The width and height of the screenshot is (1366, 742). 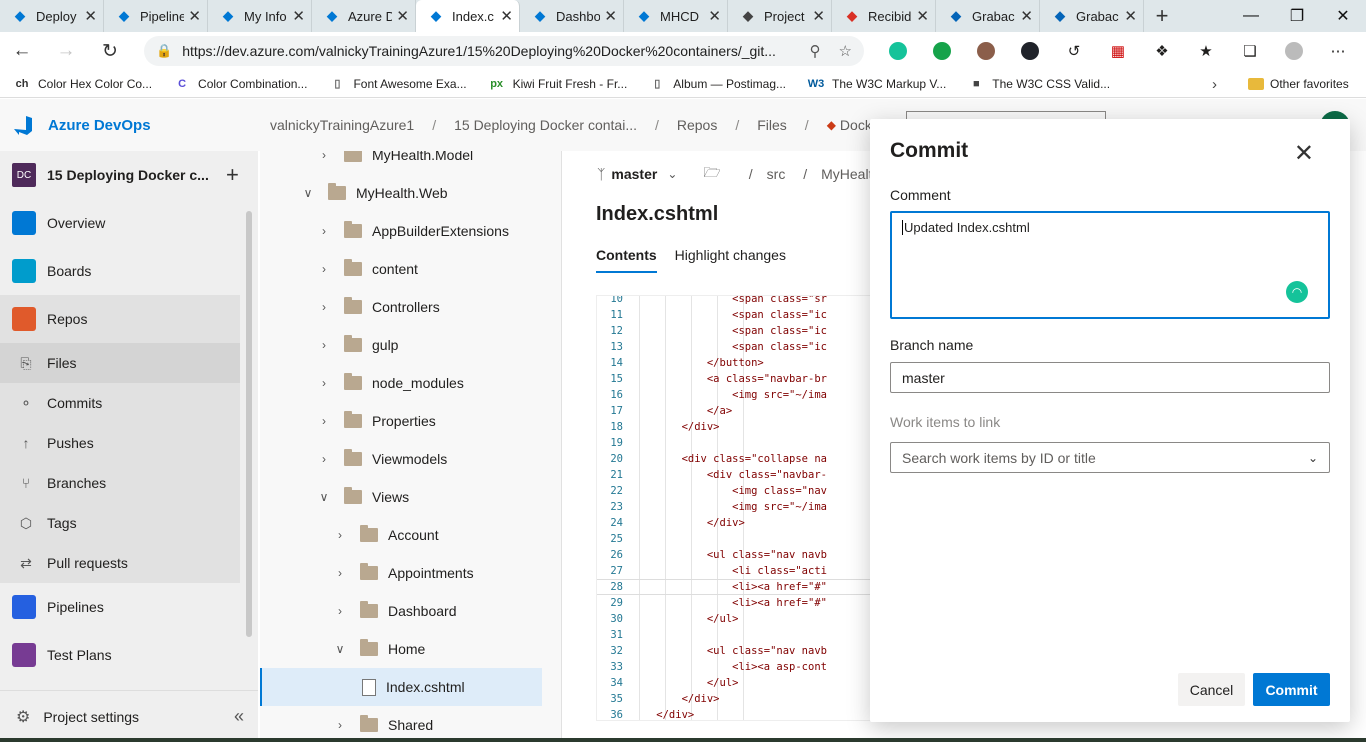 What do you see at coordinates (120, 655) in the screenshot?
I see `sidebar-item-test-plans: Test Plans` at bounding box center [120, 655].